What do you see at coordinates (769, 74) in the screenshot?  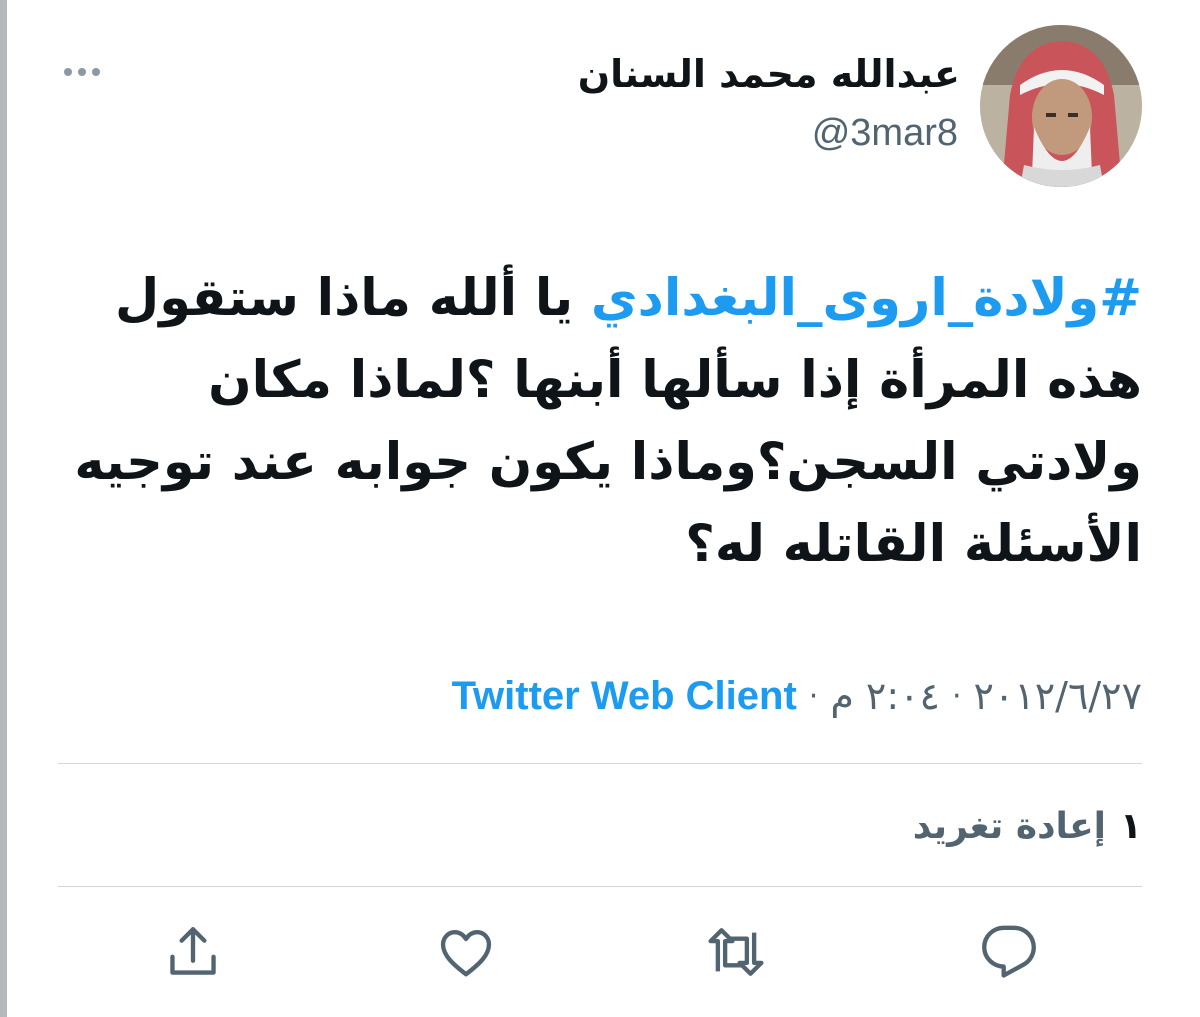 I see `author-display-name: عبدالله محمد السنان` at bounding box center [769, 74].